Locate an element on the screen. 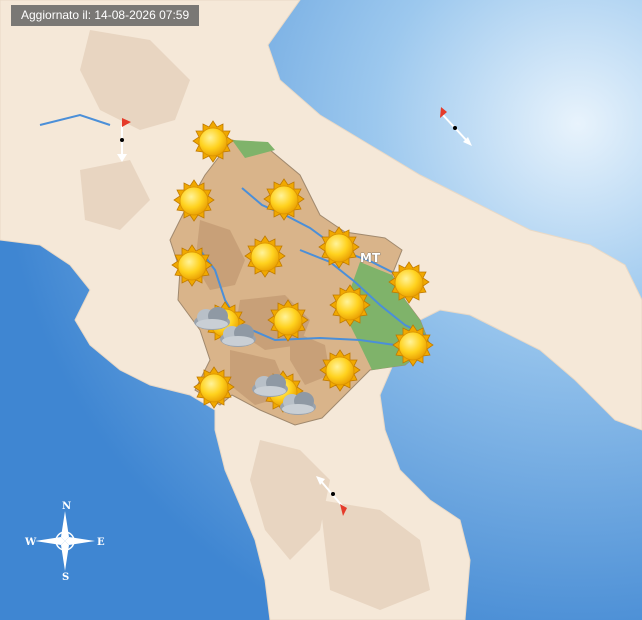 This screenshot has height=620, width=642. update-timestamp: Aggiornato il: 14-08-2026 07:59 is located at coordinates (105, 15).